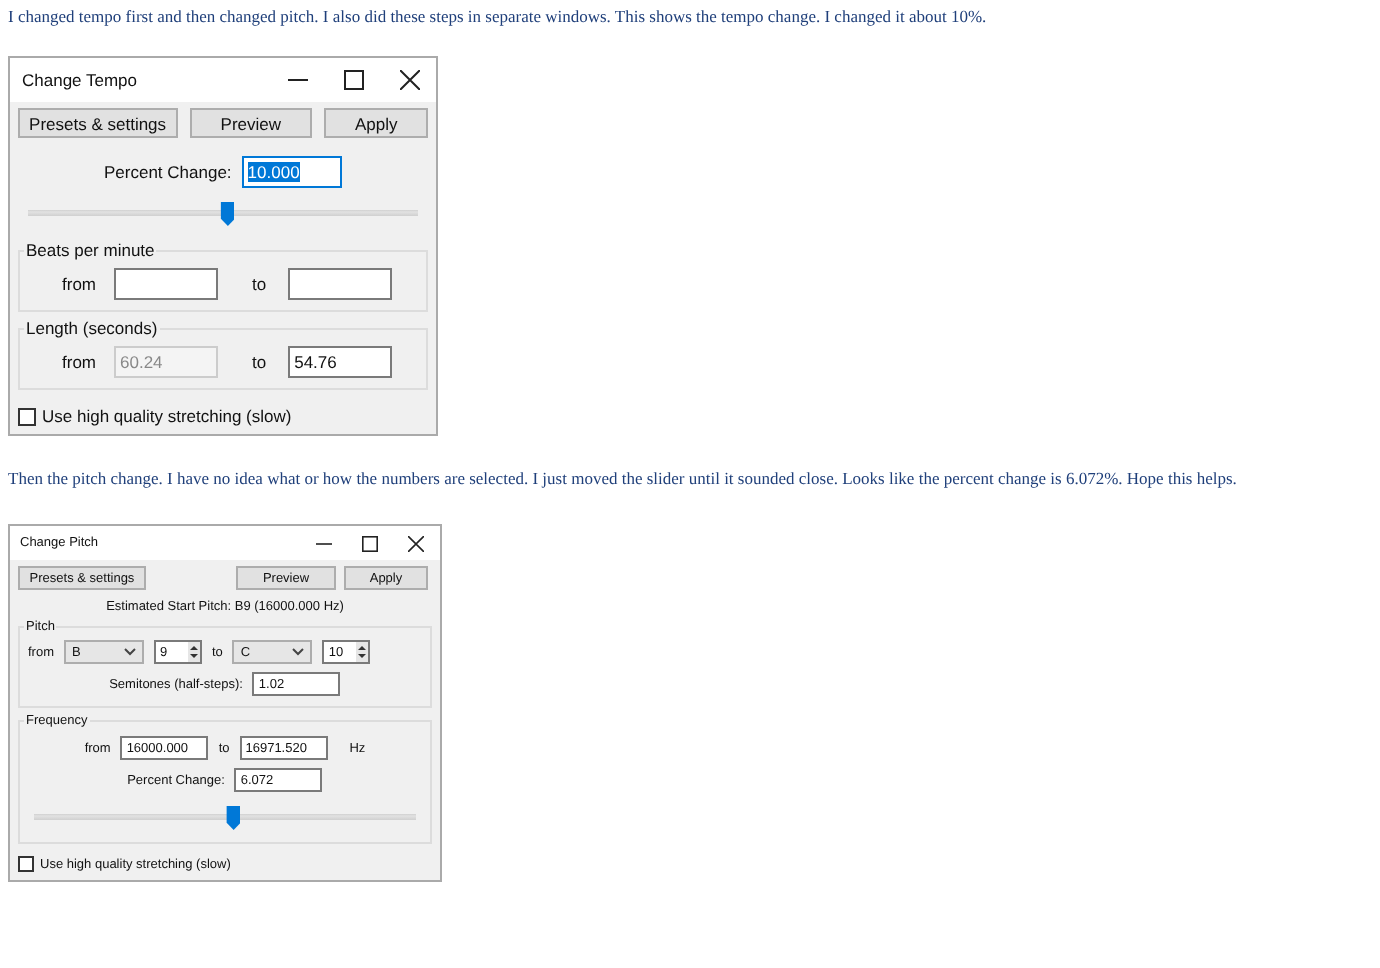  What do you see at coordinates (90, 250) in the screenshot?
I see `group-title: Beats per minute` at bounding box center [90, 250].